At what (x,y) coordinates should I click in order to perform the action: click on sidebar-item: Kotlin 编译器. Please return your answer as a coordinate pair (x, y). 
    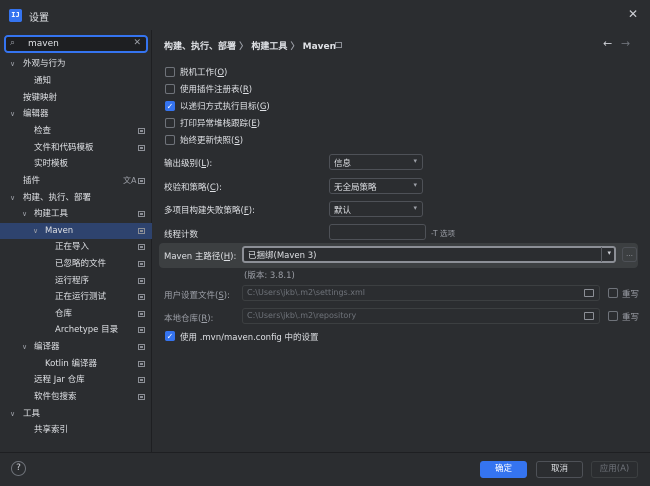
    Looking at the image, I should click on (76, 364).